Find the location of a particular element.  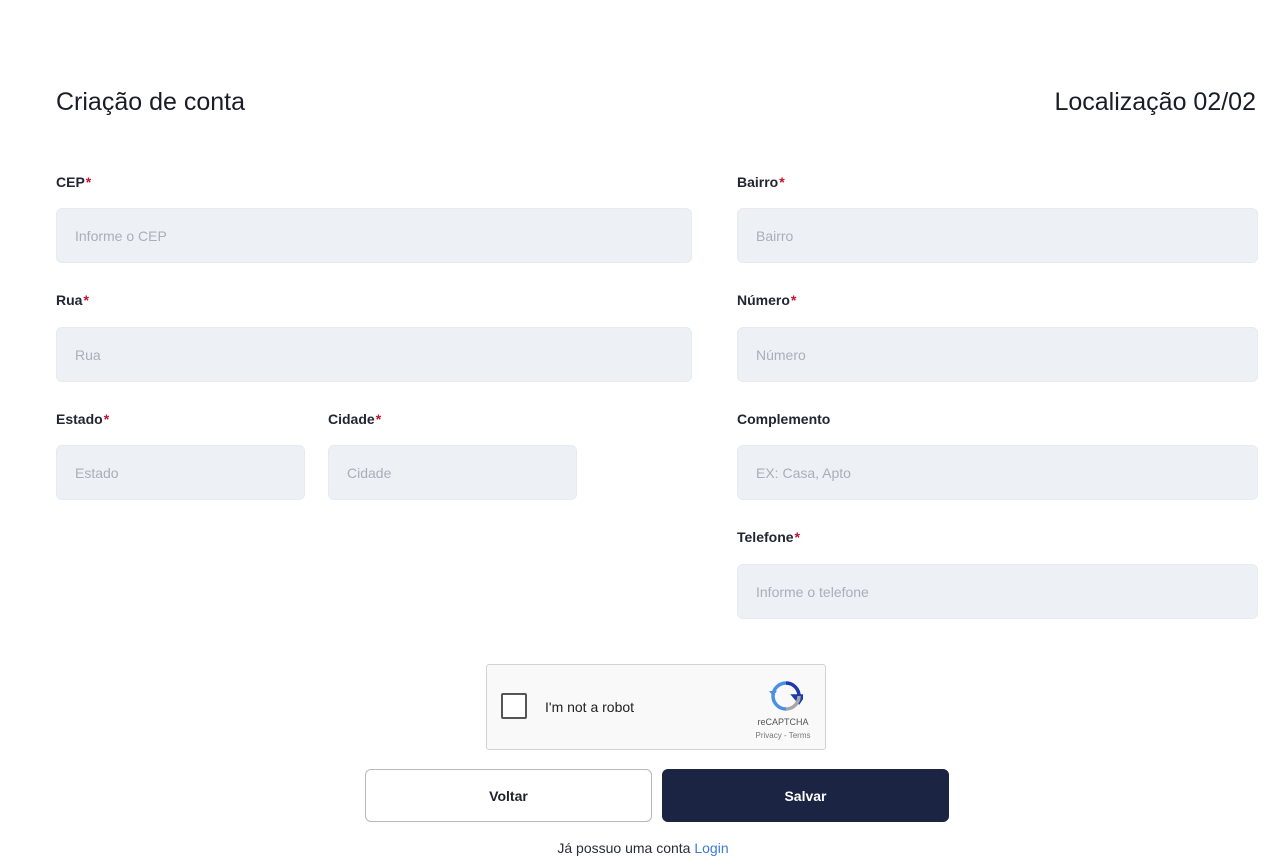

bairro-input is located at coordinates (997, 235).